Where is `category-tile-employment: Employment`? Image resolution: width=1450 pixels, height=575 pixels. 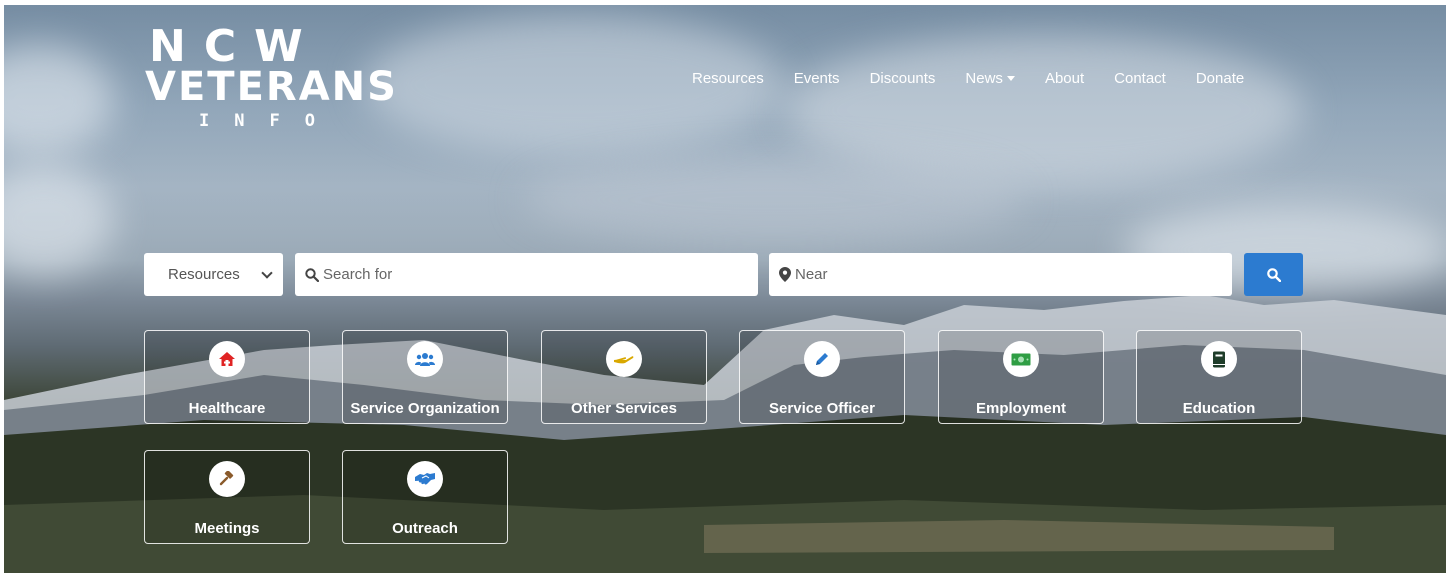
category-tile-employment: Employment is located at coordinates (1021, 377).